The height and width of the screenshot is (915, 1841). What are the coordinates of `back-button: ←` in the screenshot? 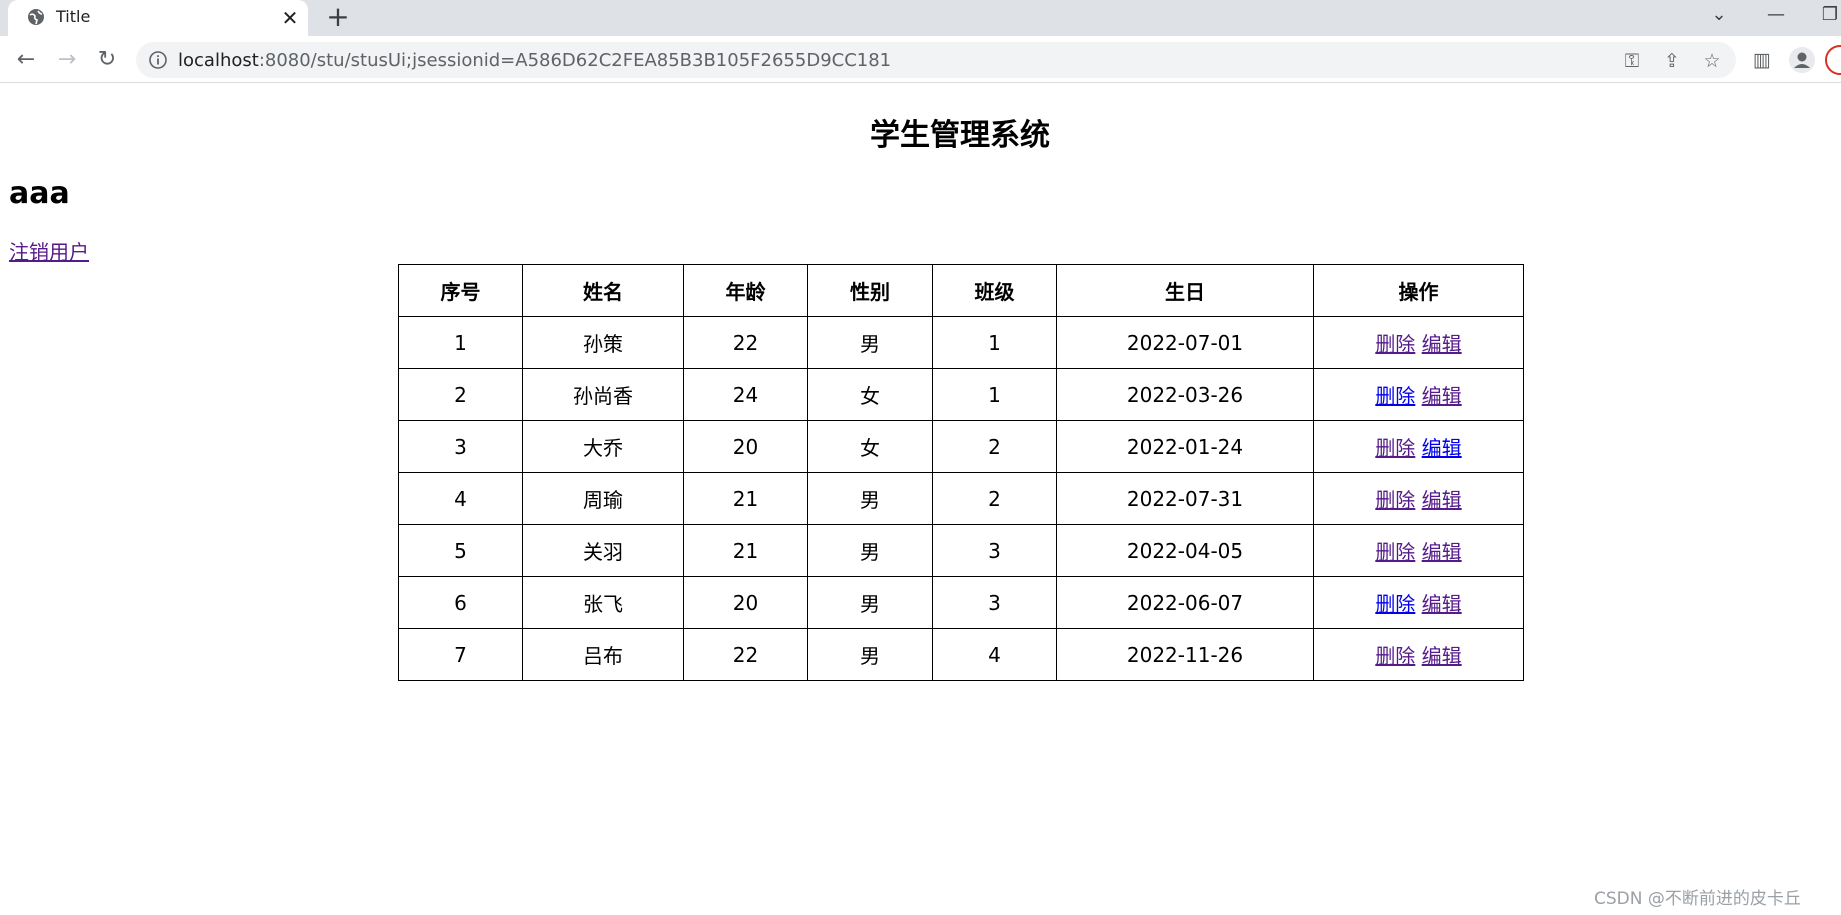 It's located at (26, 60).